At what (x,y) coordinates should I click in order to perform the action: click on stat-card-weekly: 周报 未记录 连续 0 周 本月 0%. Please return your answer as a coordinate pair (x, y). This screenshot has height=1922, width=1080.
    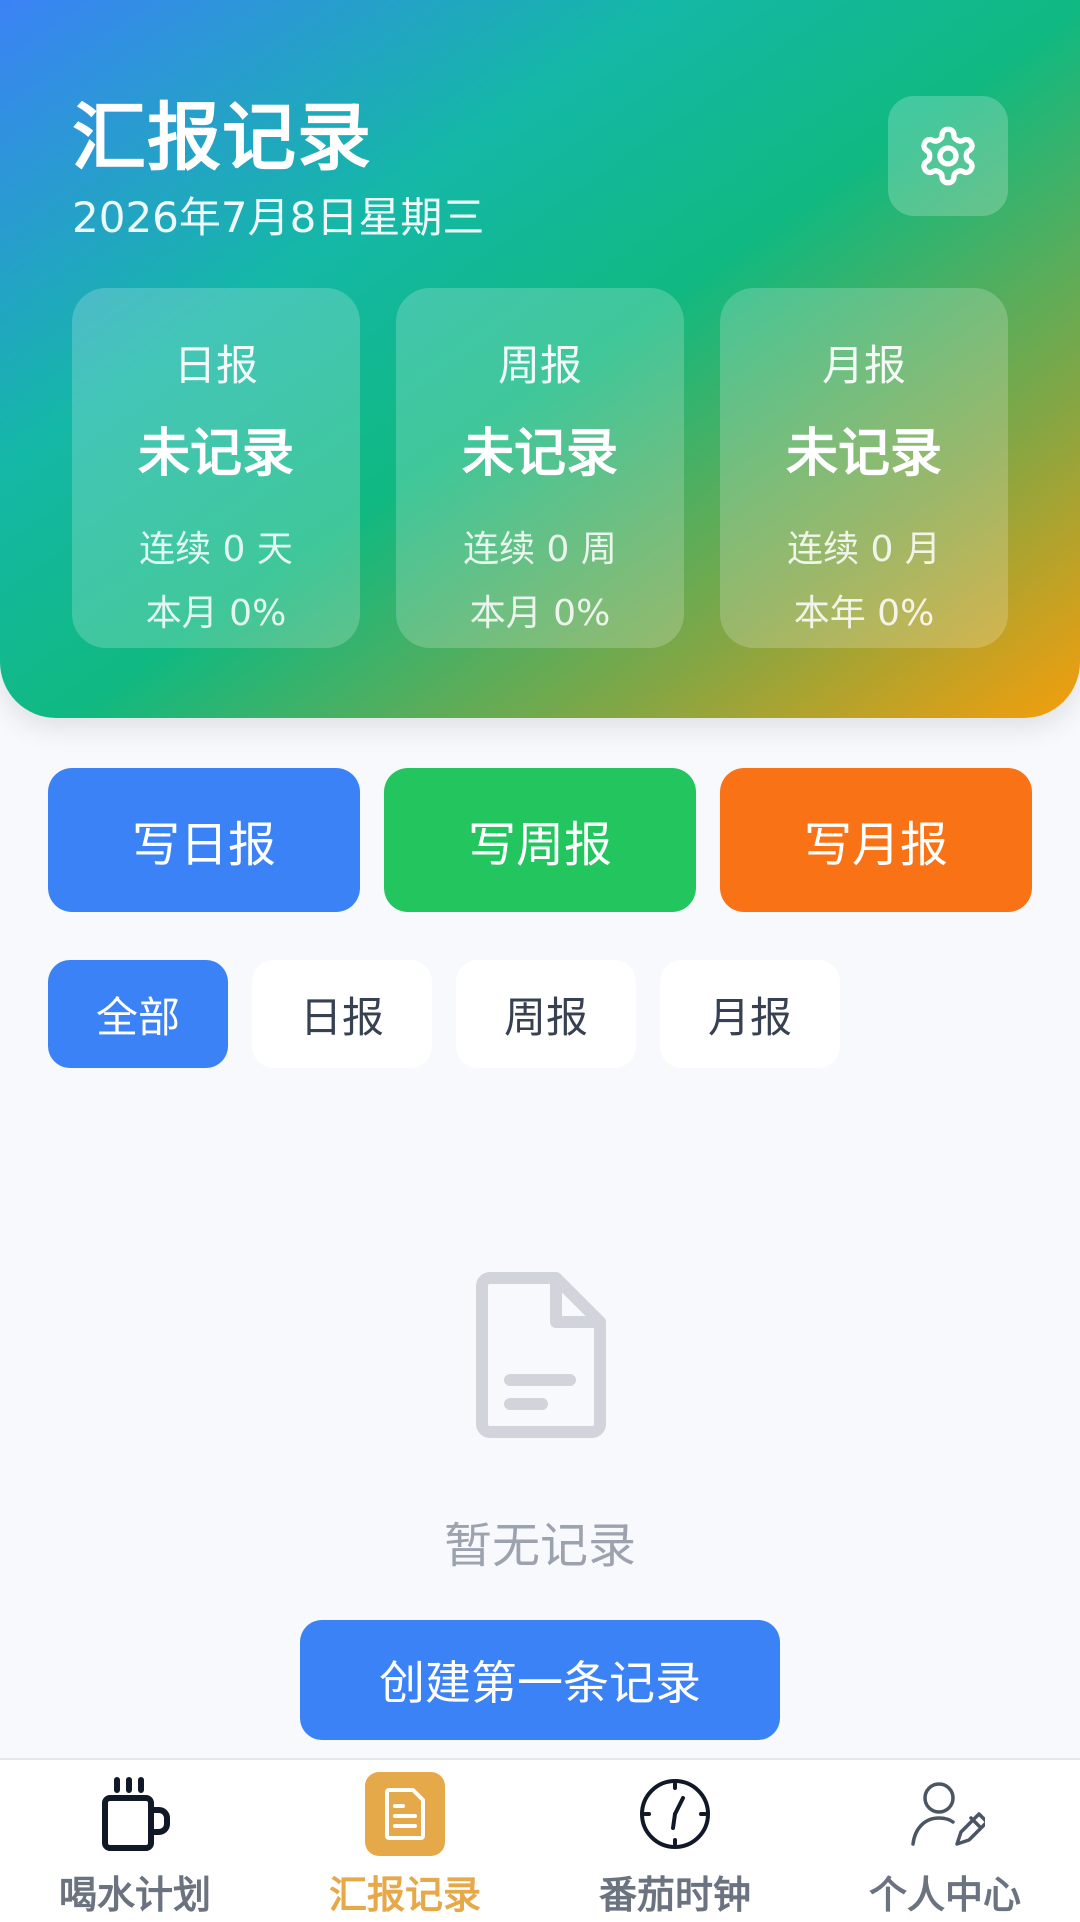
    Looking at the image, I should click on (540, 468).